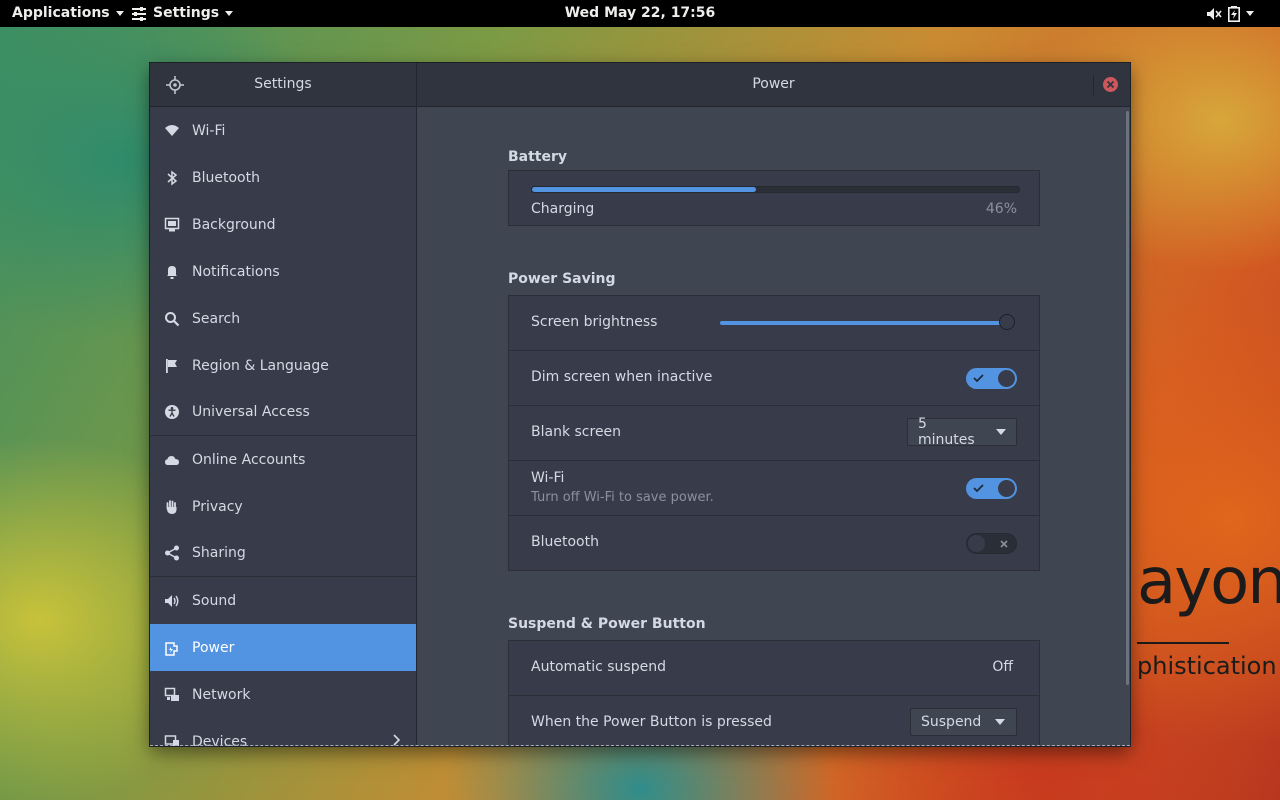  I want to click on window-bottom-edge, so click(640, 745).